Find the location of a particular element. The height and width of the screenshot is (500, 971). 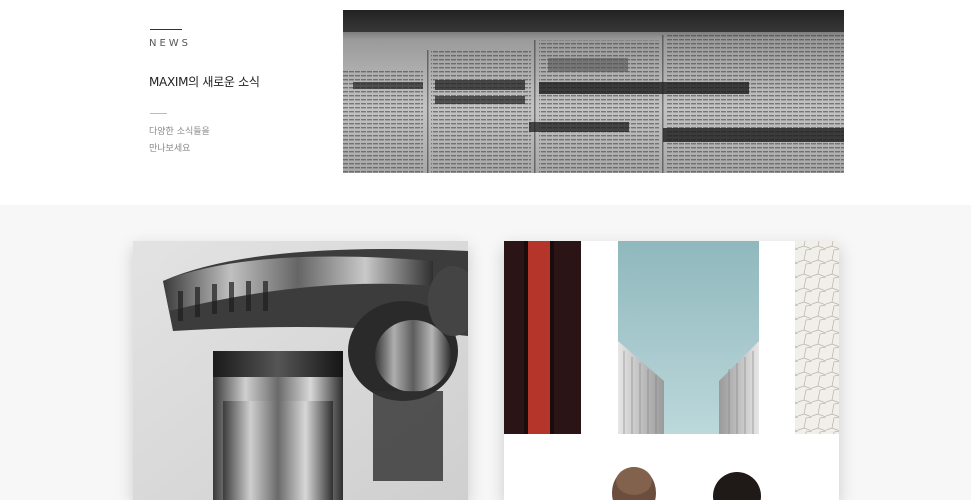

section-title: MAXIM의 새로운 소식 is located at coordinates (204, 81).